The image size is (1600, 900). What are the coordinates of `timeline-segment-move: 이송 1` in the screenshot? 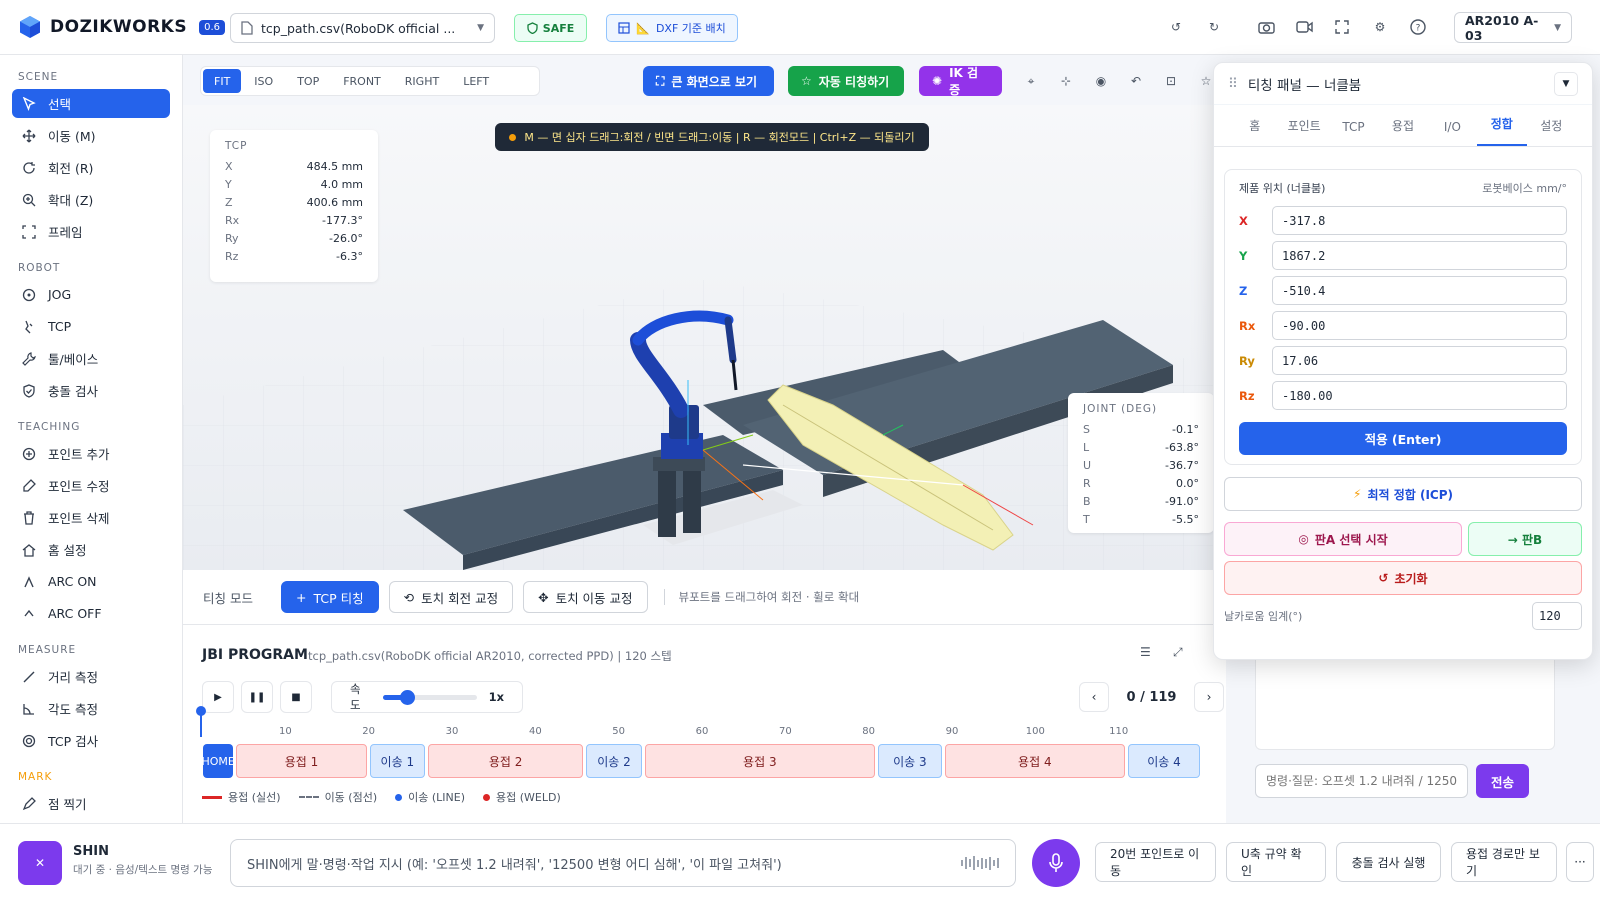 It's located at (397, 761).